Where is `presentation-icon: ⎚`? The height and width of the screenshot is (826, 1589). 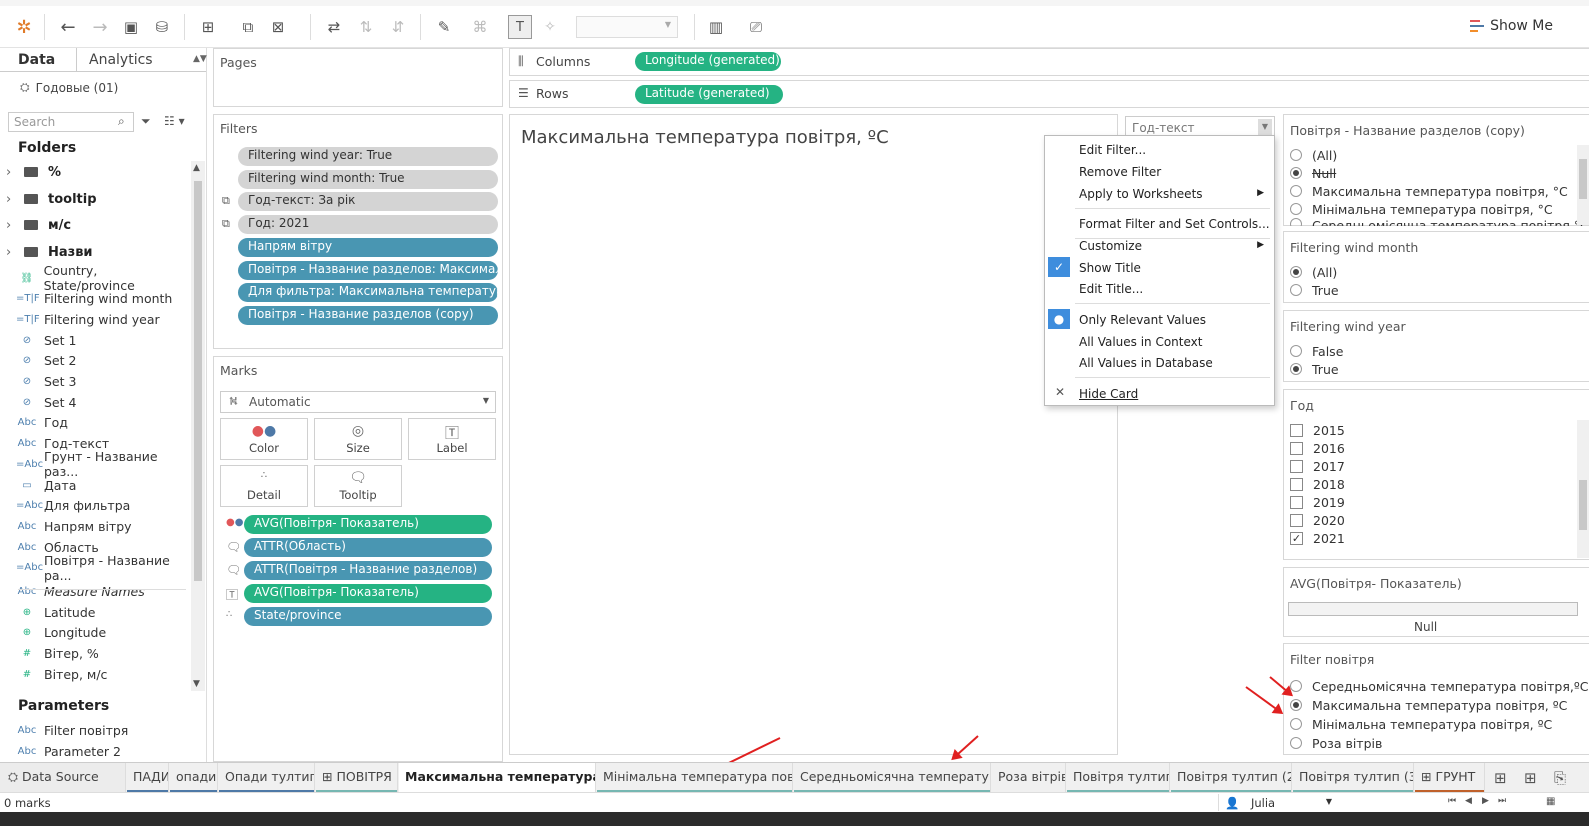 presentation-icon: ⎚ is located at coordinates (756, 27).